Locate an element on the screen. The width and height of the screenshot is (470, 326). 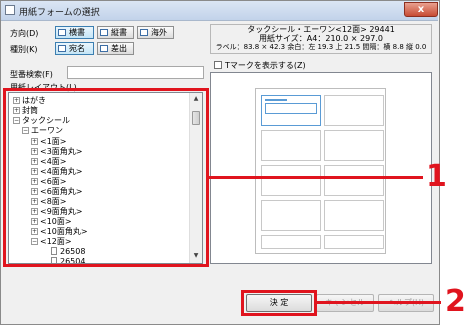
orientation-tate-button: 縦書 is located at coordinates (115, 32).